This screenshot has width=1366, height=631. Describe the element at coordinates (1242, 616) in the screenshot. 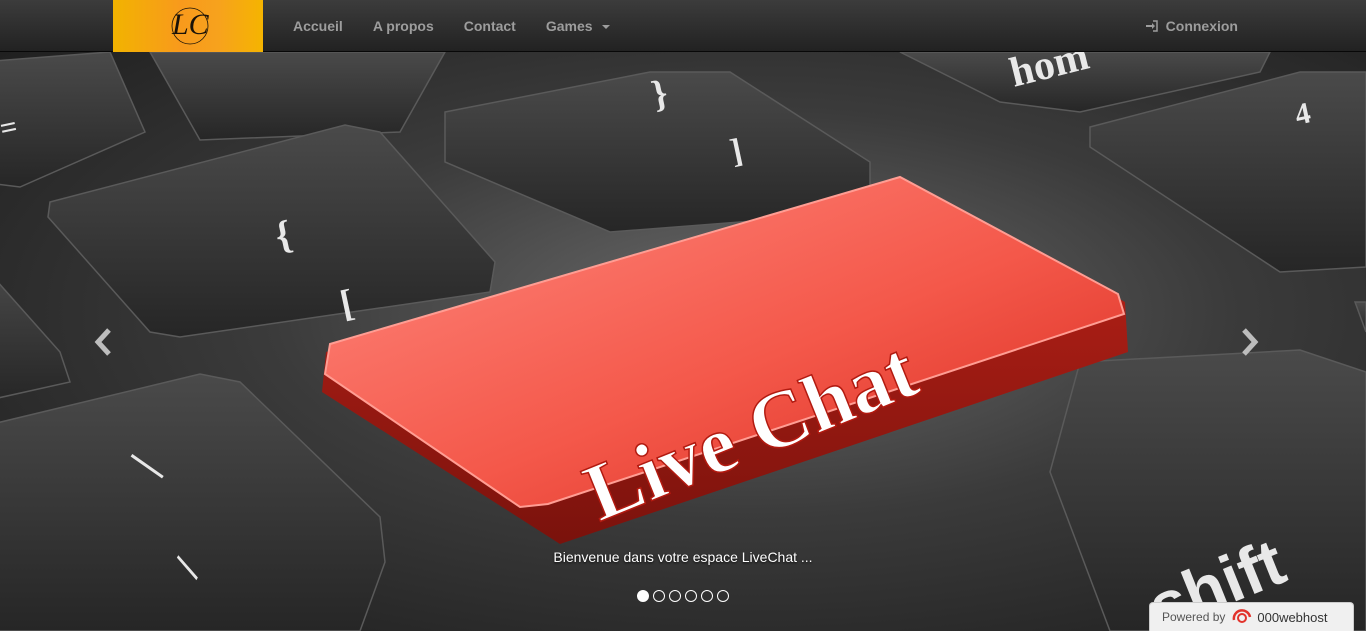

I see `webhost-logo-icon` at that location.